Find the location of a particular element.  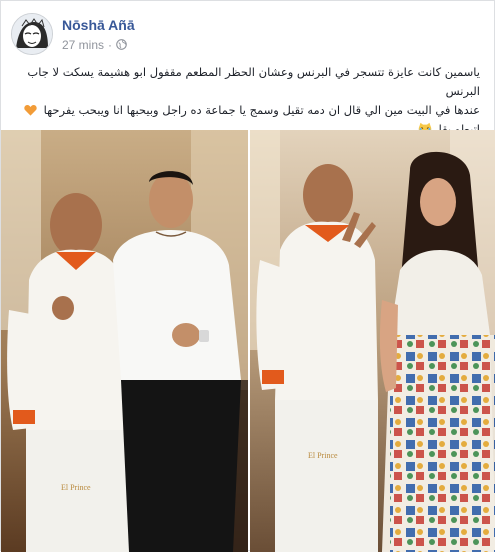

post-timestamp: 27 mins is located at coordinates (83, 45).